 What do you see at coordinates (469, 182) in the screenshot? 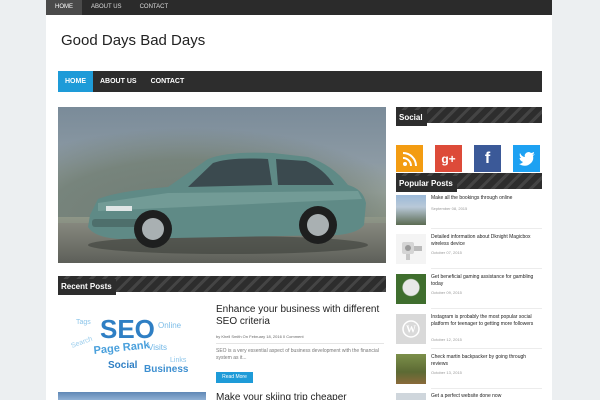
I see `popular-posts-header: Popular Posts` at bounding box center [469, 182].